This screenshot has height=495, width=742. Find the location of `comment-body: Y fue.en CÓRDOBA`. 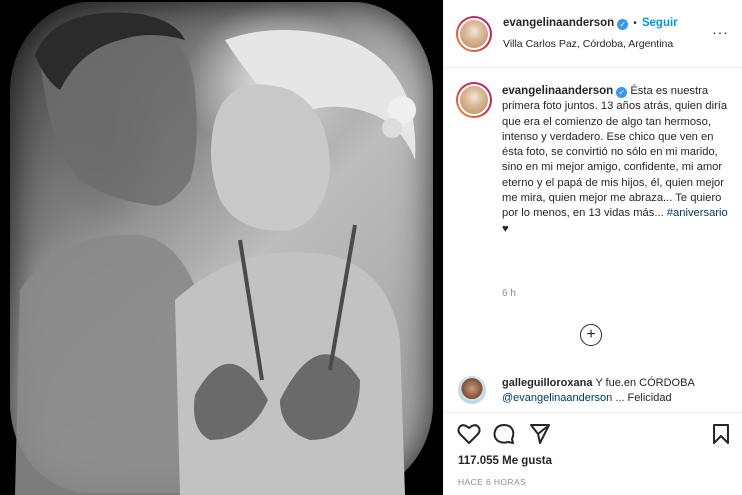

comment-body: Y fue.en CÓRDOBA is located at coordinates (645, 383).